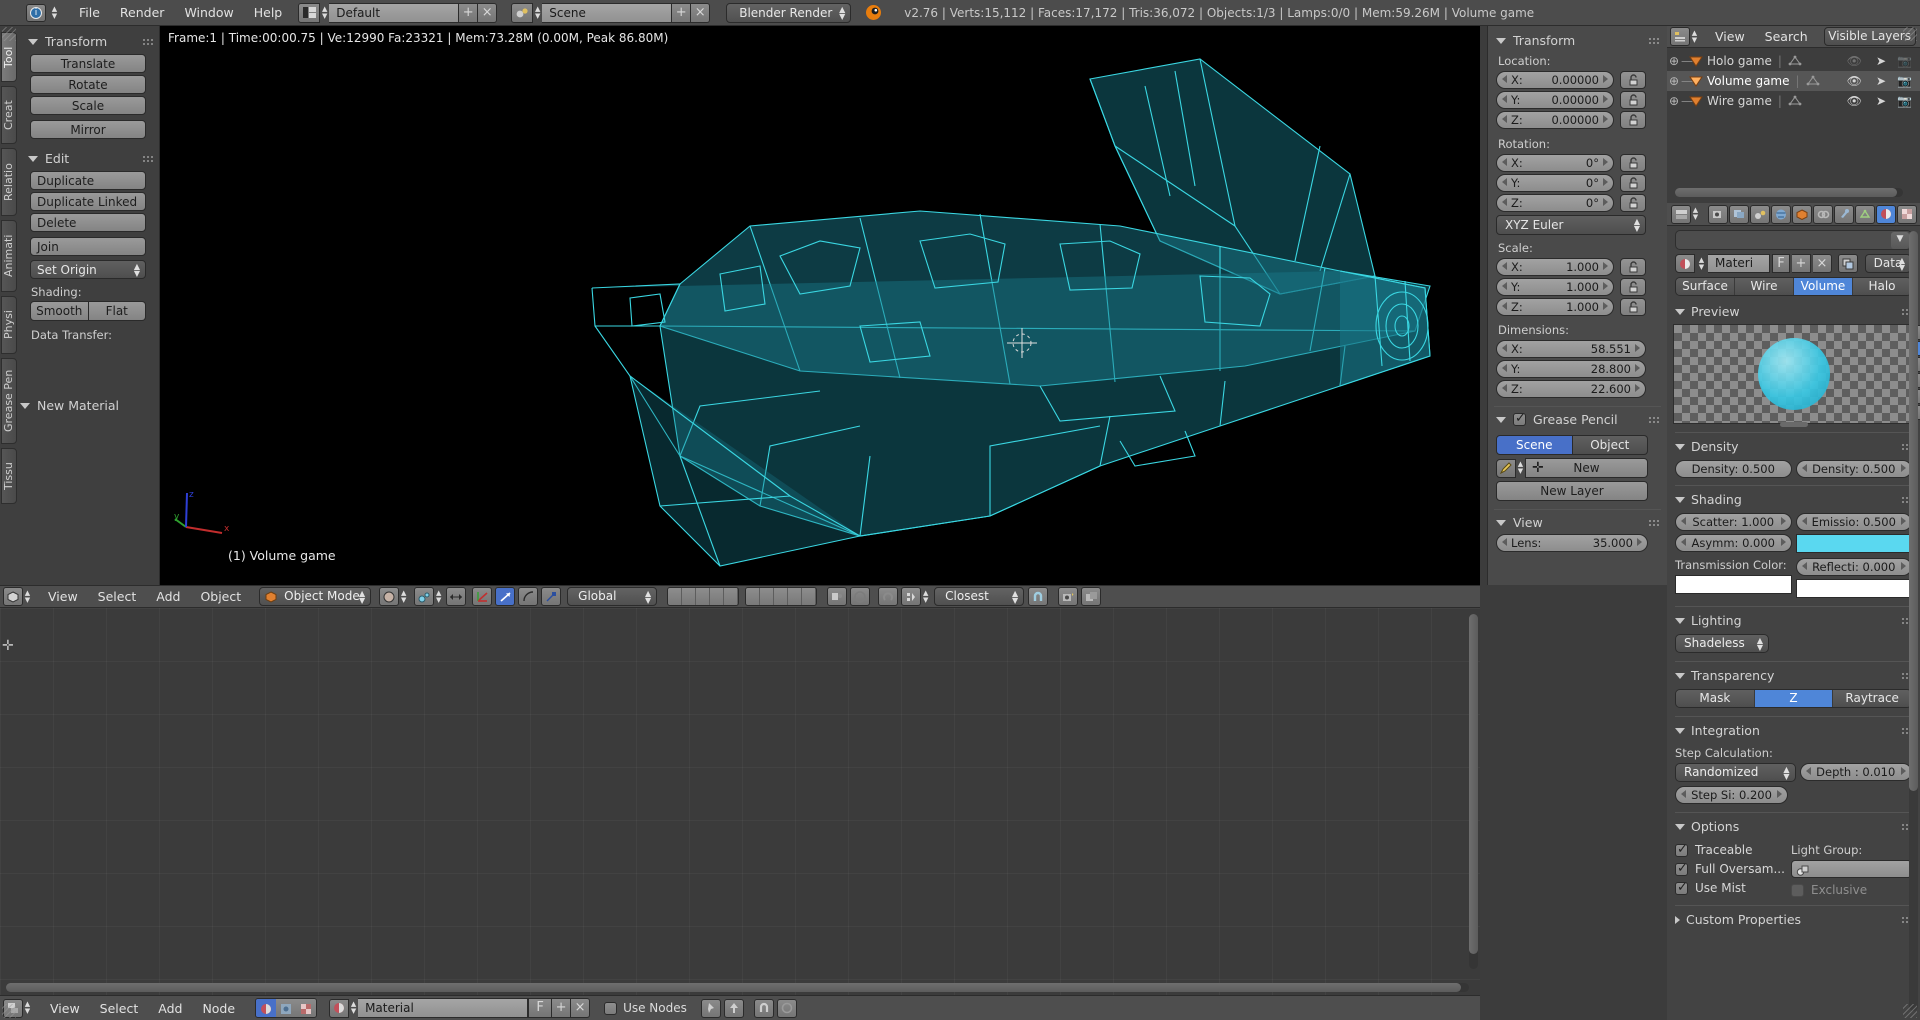  What do you see at coordinates (925, 596) in the screenshot?
I see `snap-element-chevron-icon: ▲ ▼` at bounding box center [925, 596].